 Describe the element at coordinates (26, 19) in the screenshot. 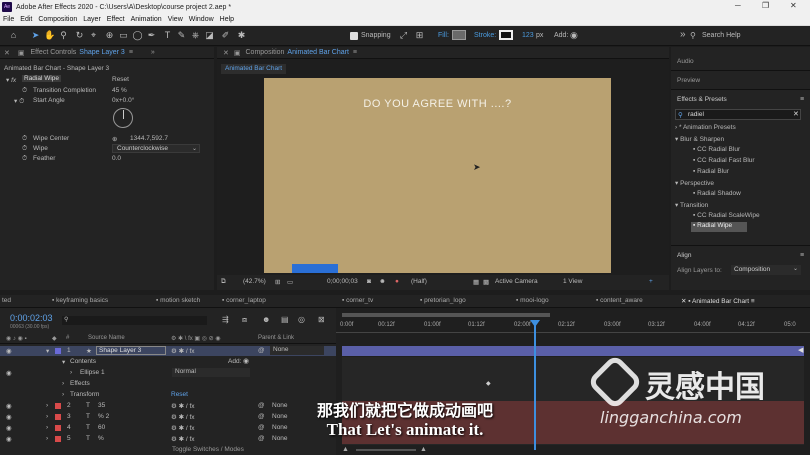

I see `menu-edit: Edit` at that location.